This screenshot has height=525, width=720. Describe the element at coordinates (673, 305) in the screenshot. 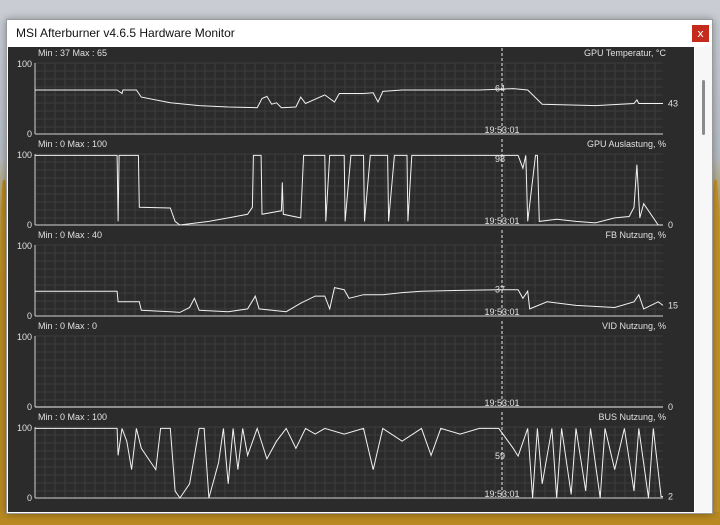

I see `current-value-label: 15` at that location.